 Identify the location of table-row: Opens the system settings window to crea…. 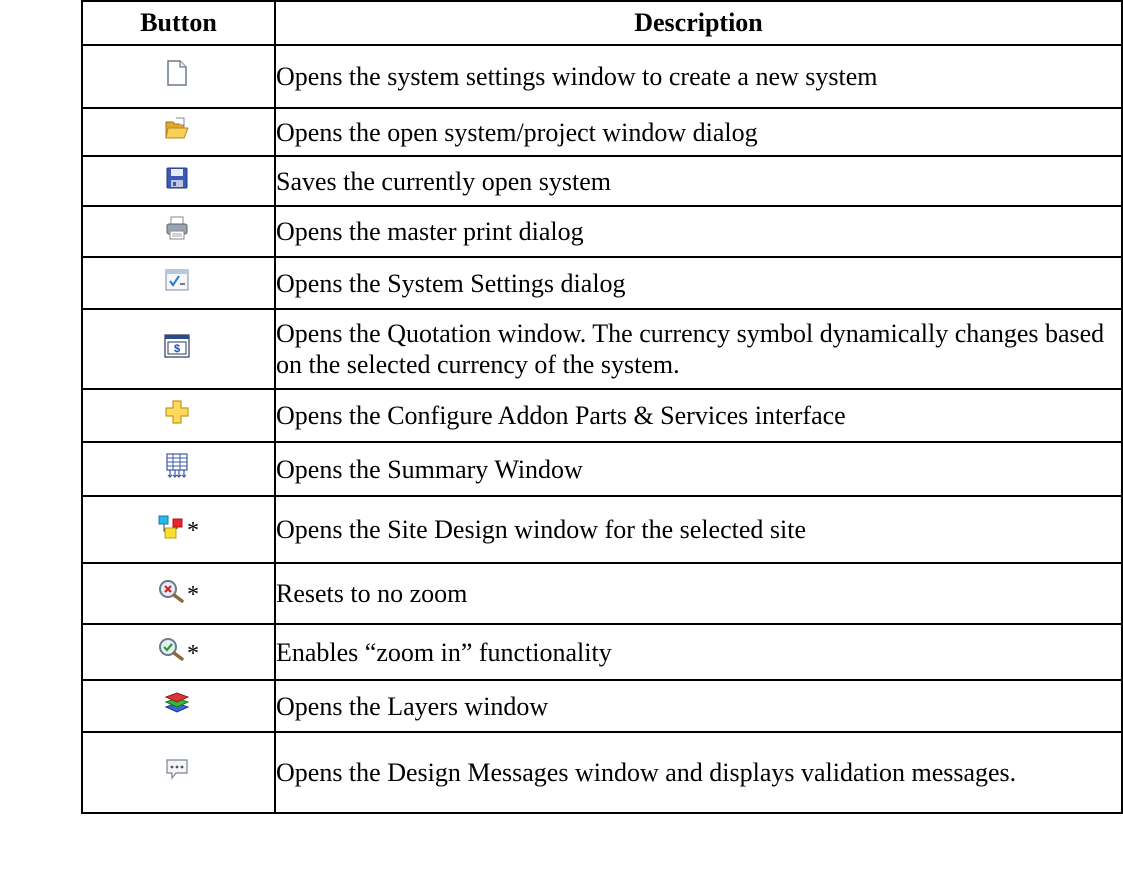
(602, 76).